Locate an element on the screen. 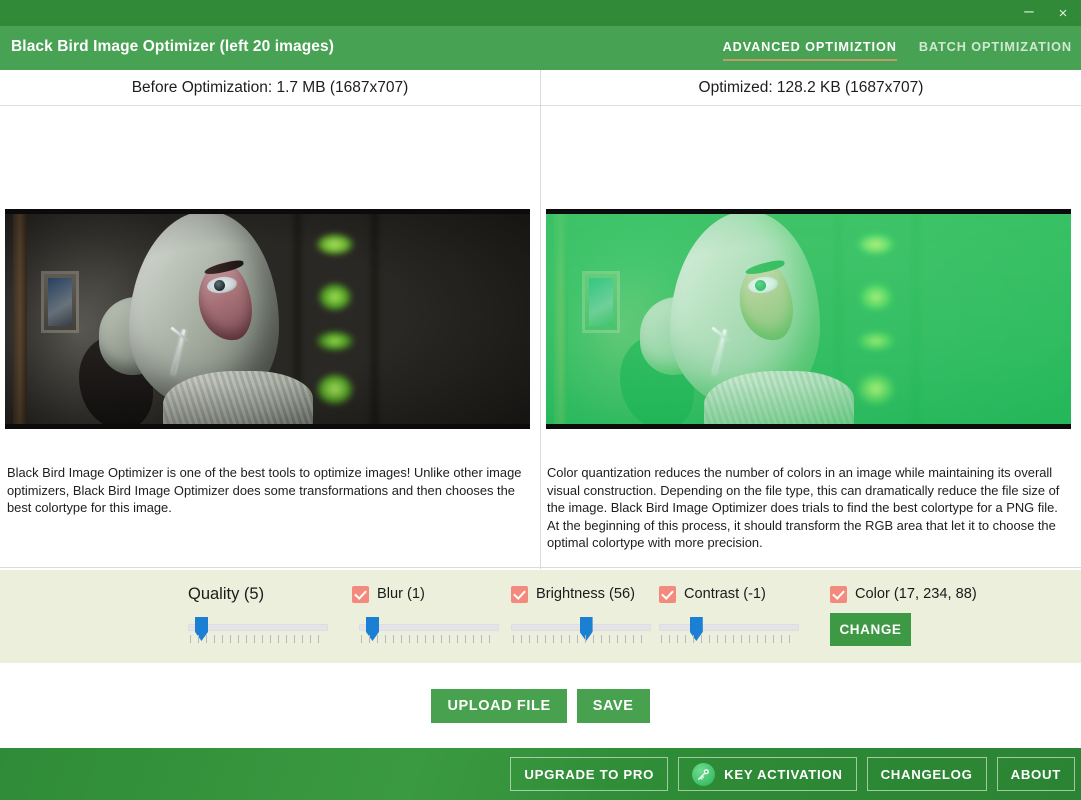 The image size is (1081, 800). changelog-label: CHANGELOG is located at coordinates (926, 774).